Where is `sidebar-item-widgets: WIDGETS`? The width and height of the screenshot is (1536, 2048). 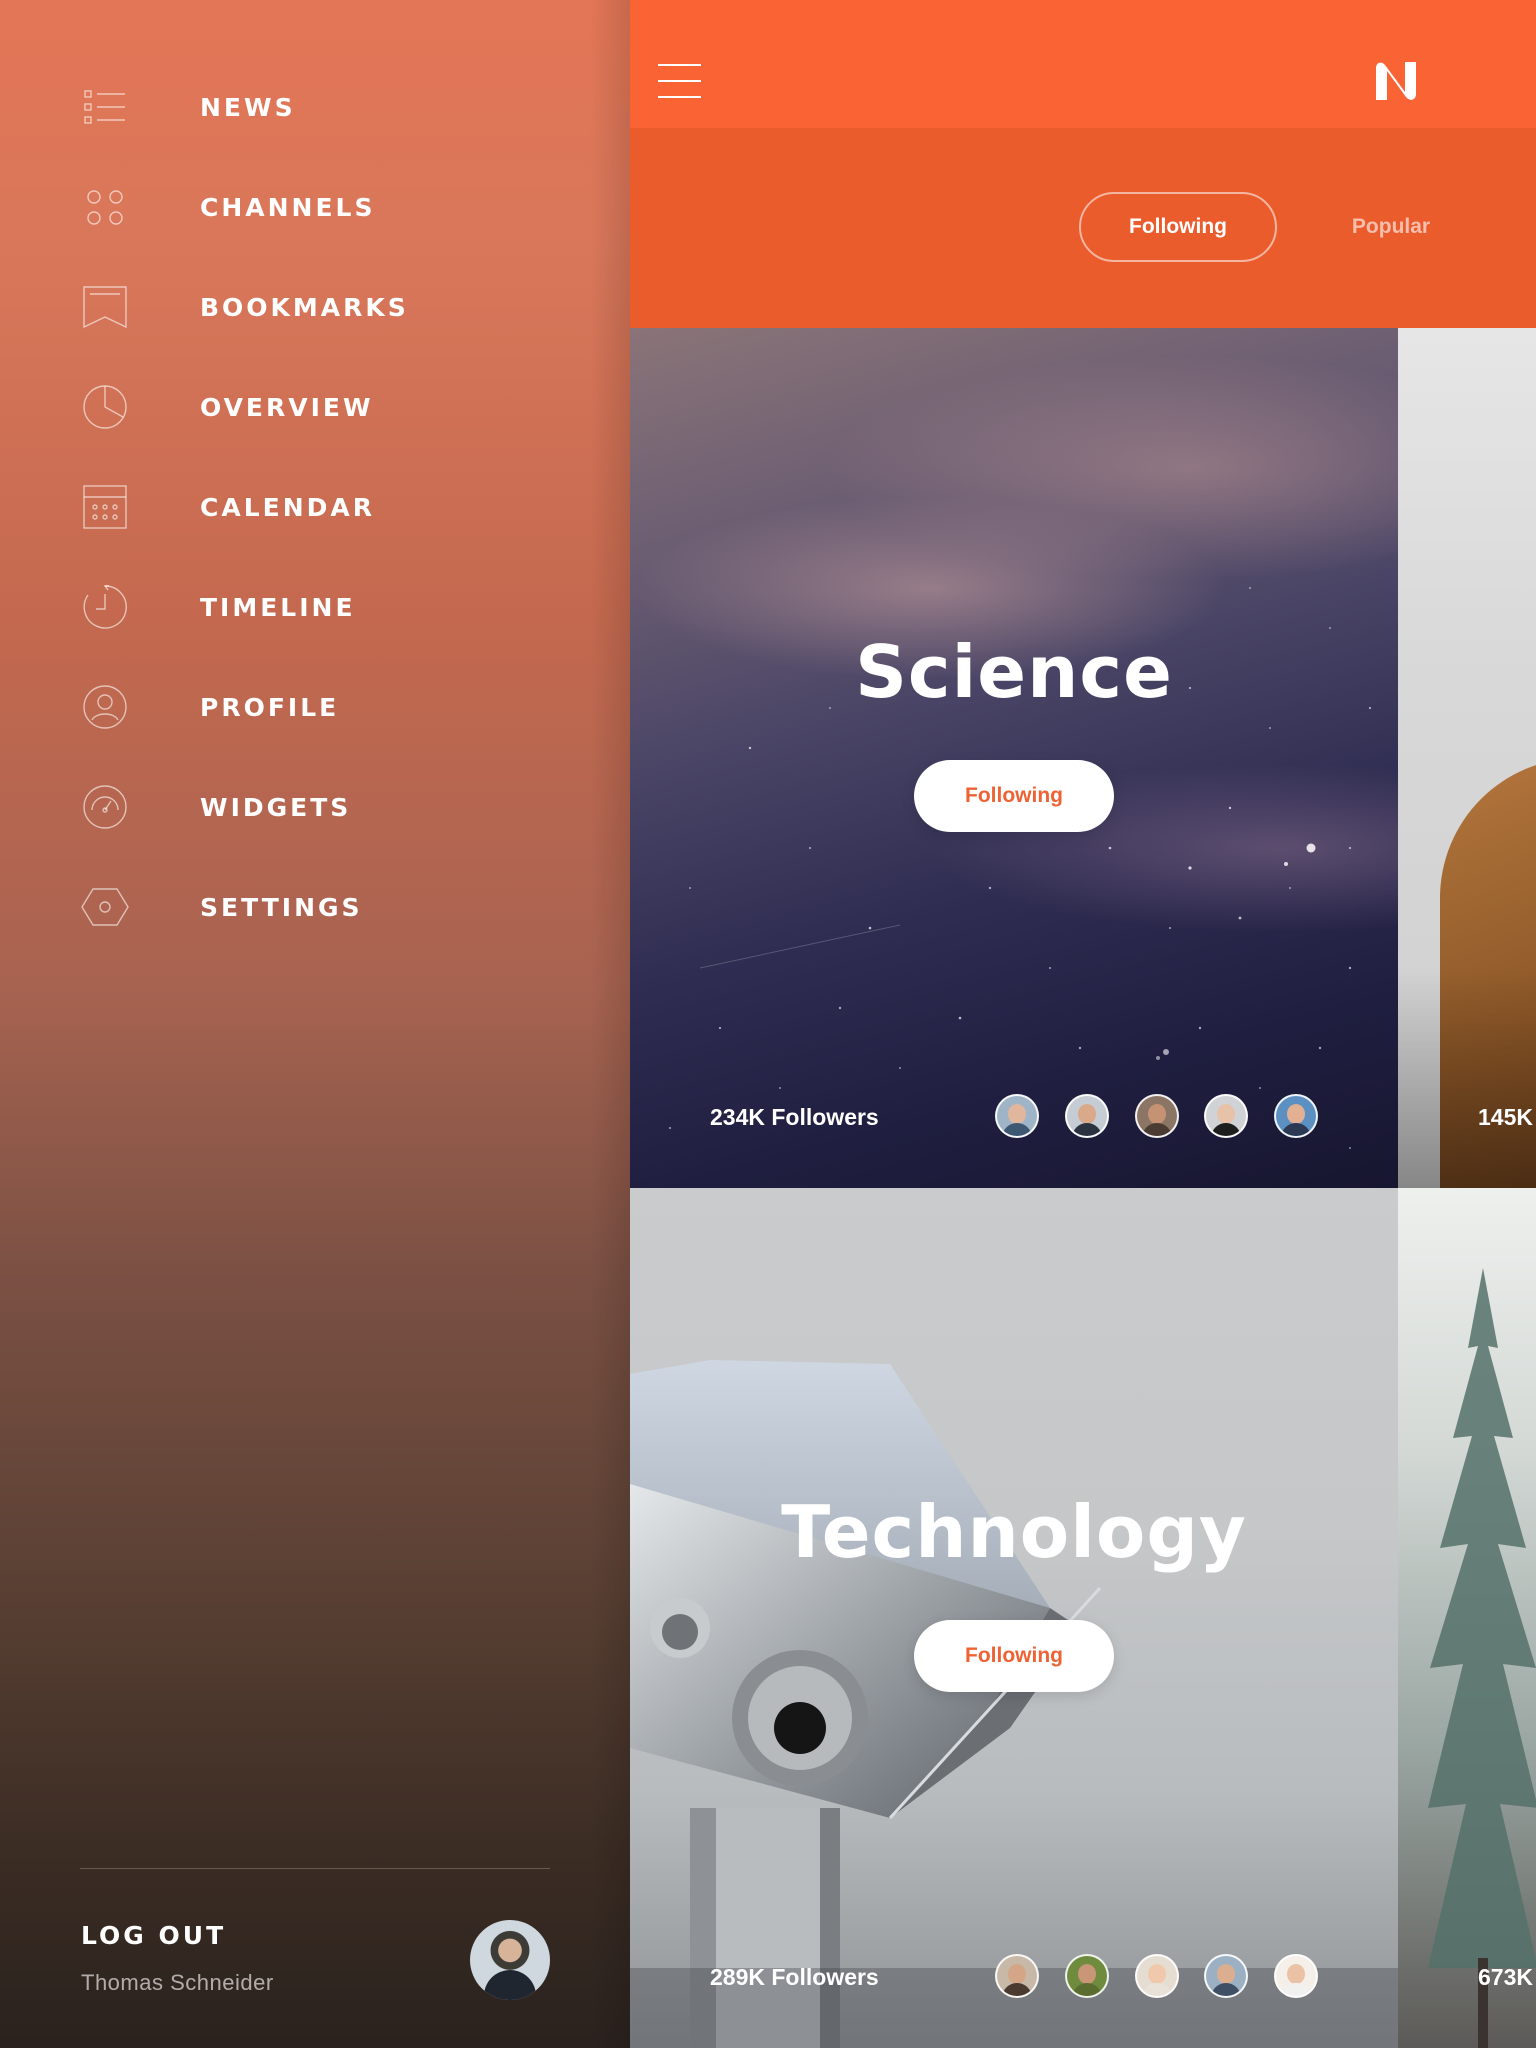
sidebar-item-widgets: WIDGETS is located at coordinates (315, 807).